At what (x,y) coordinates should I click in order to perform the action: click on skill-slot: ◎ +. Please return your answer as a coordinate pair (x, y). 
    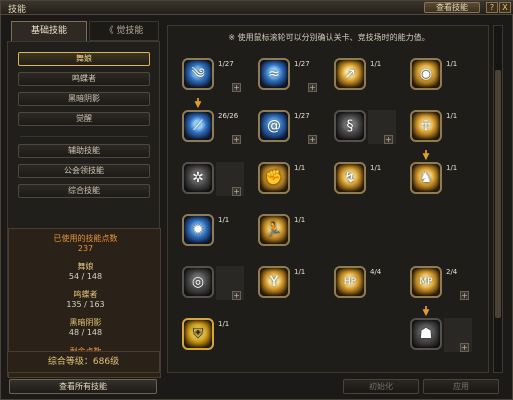
    Looking at the image, I should click on (213, 286).